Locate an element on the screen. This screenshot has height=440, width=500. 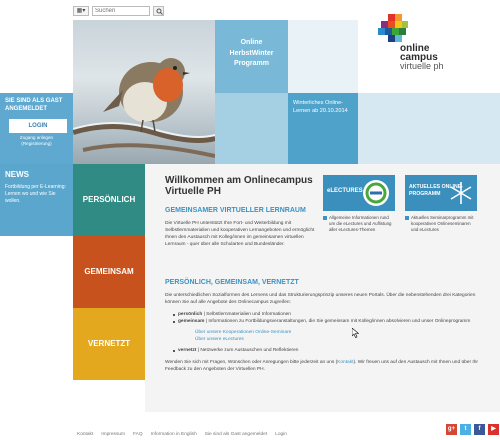
electures-banner-title: eLECTURES is located at coordinates (345, 191).